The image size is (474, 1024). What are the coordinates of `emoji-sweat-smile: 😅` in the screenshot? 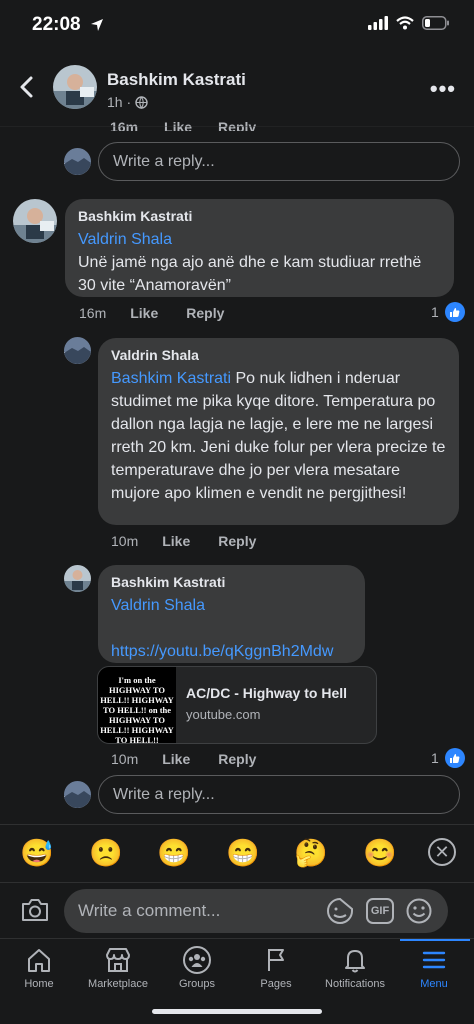 It's located at (37, 853).